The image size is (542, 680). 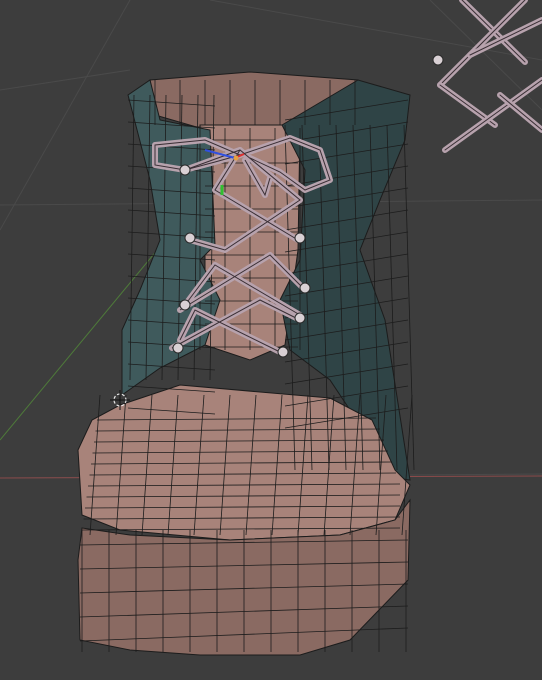 What do you see at coordinates (409, 297) in the screenshot?
I see `mesh-edge` at bounding box center [409, 297].